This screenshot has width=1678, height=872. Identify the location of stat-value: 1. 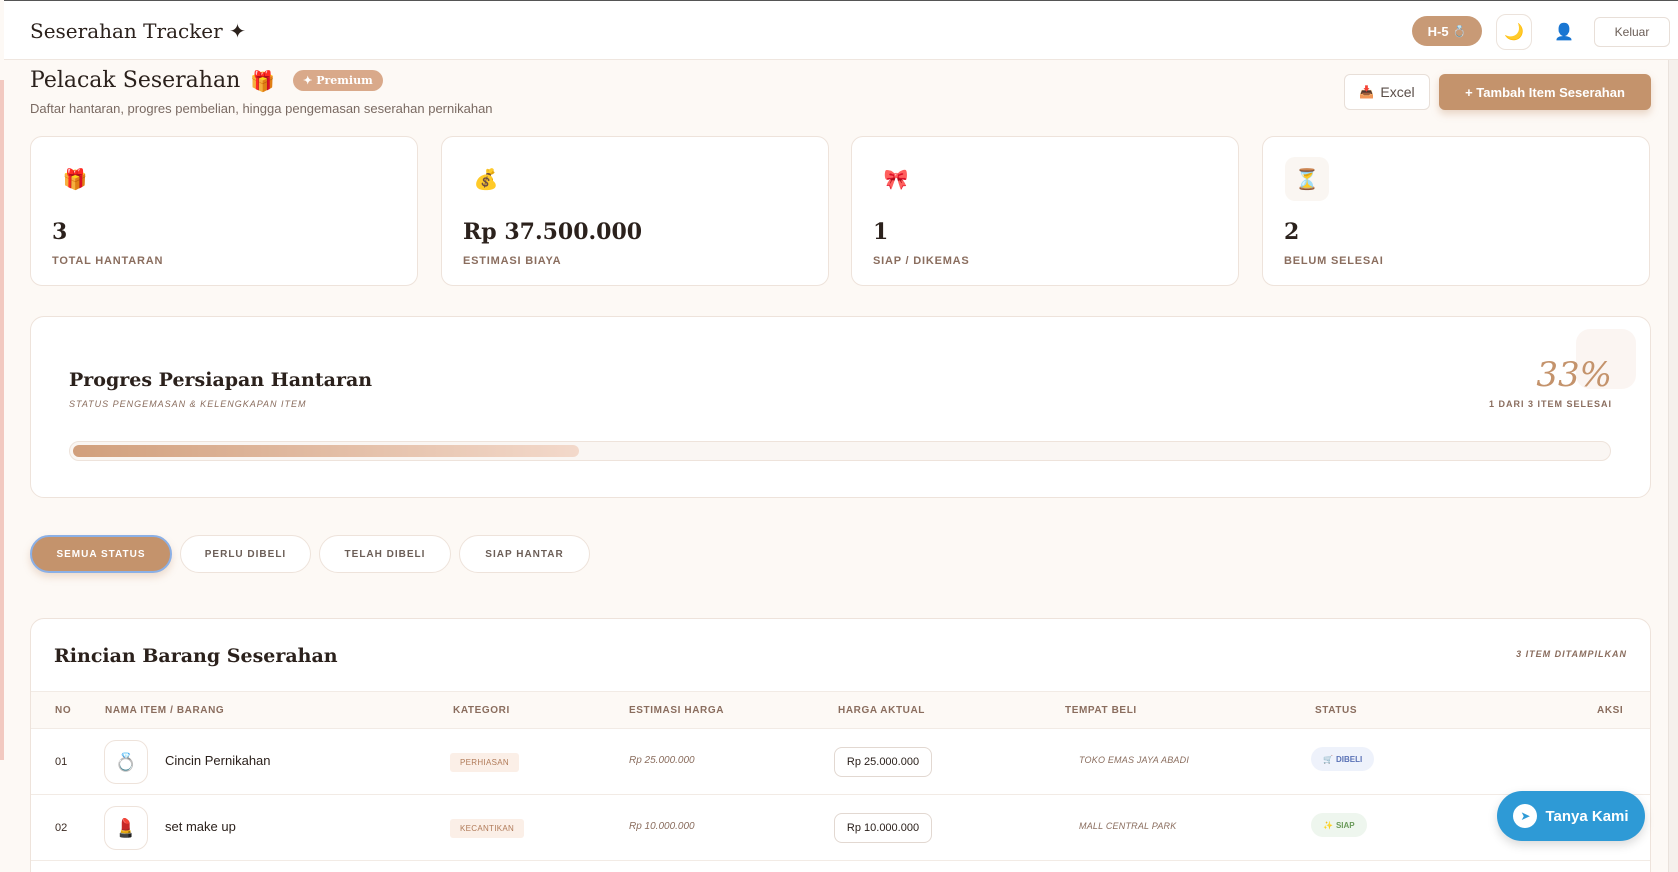
(881, 232).